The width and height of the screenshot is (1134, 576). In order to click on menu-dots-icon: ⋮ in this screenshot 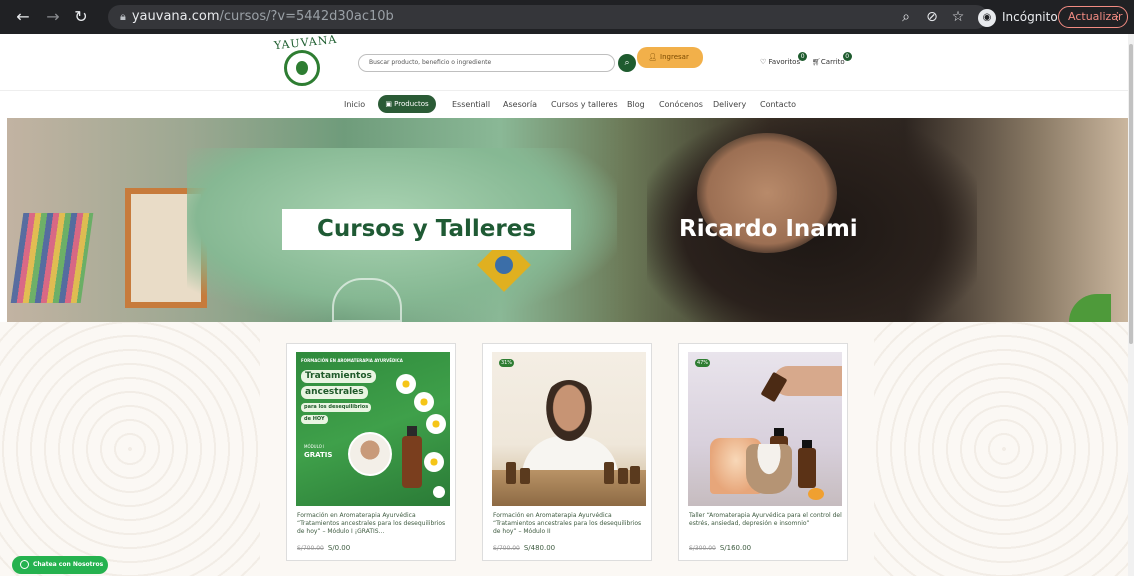, I will do `click(1117, 17)`.